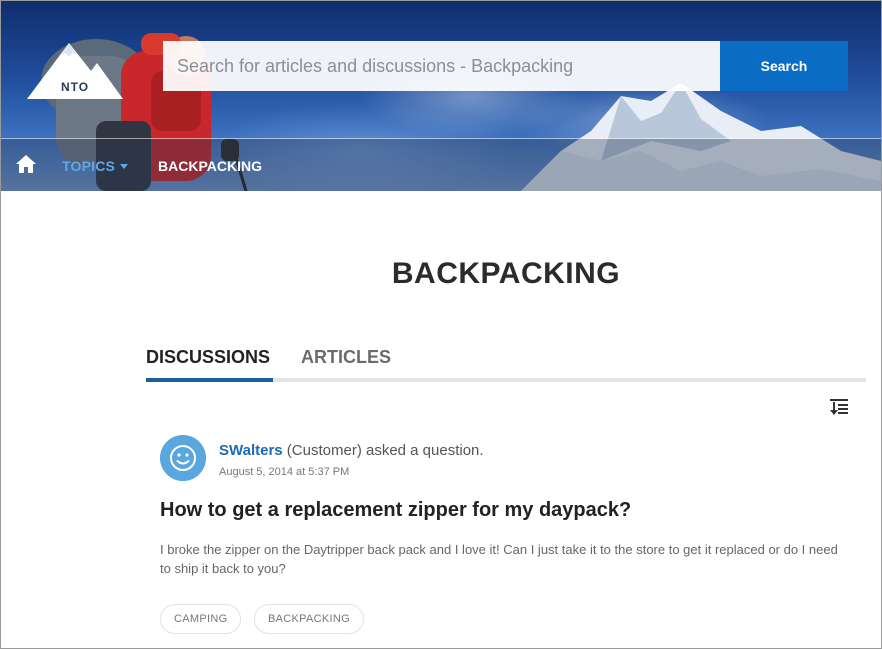 The width and height of the screenshot is (882, 649). Describe the element at coordinates (201, 619) in the screenshot. I see `topic-tag-camping: CAMPING` at that location.